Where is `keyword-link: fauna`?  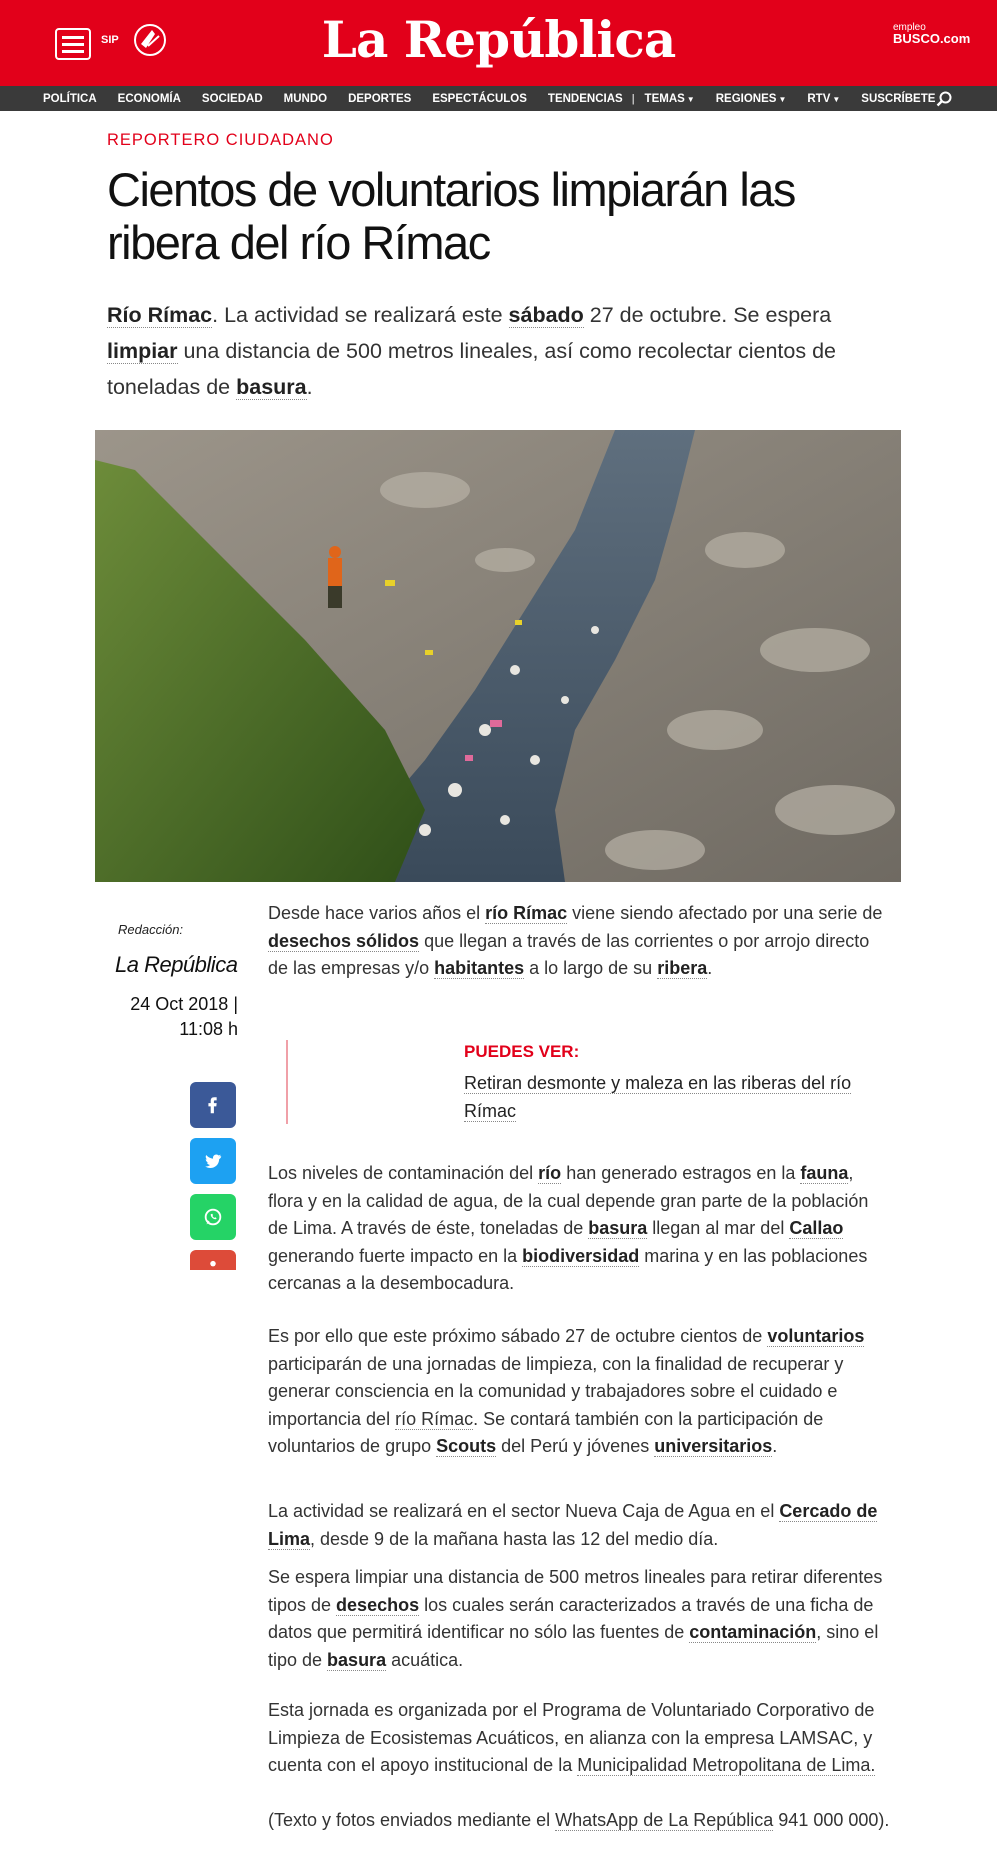
keyword-link: fauna is located at coordinates (824, 1173).